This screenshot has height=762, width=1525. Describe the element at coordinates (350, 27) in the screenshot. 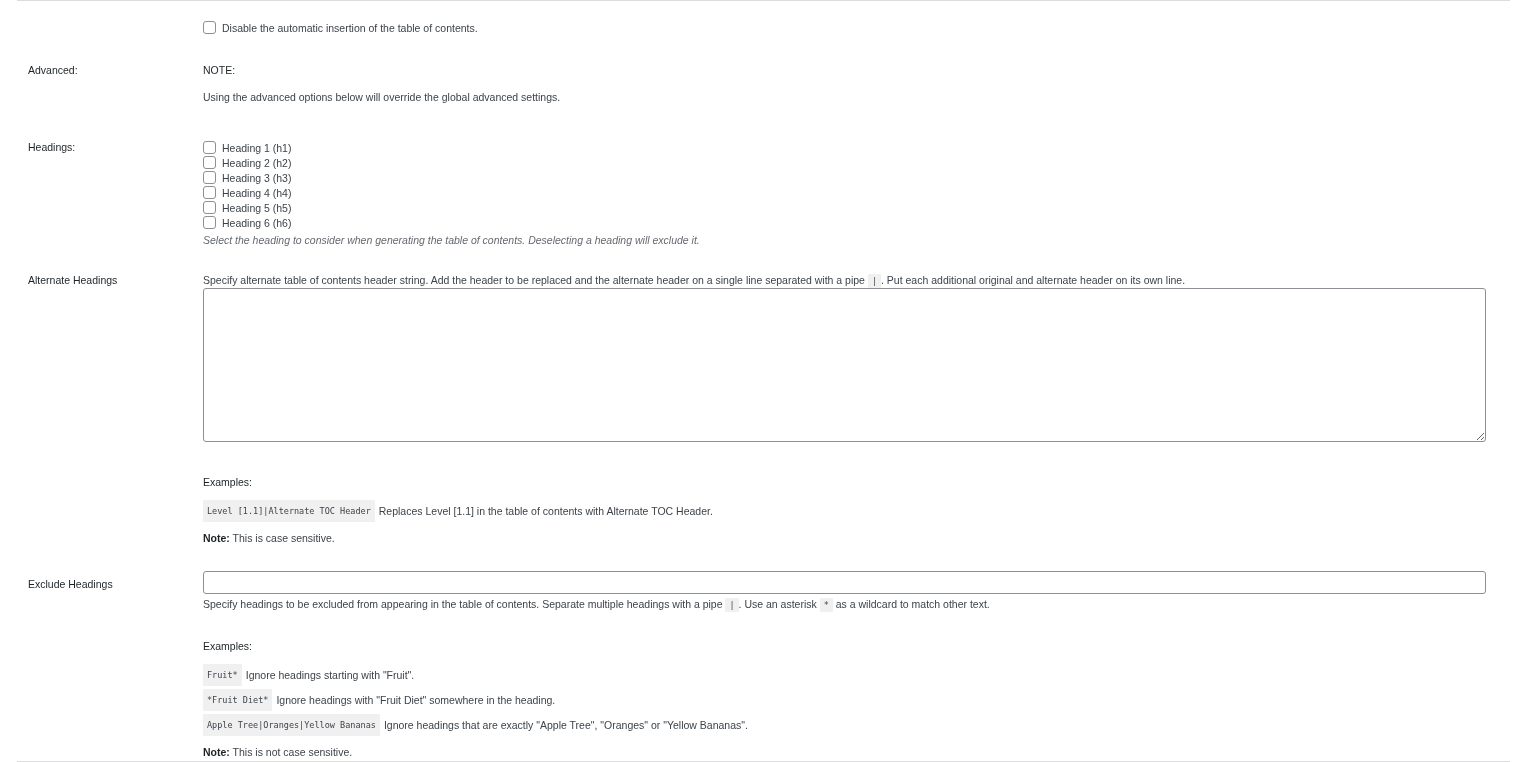

I see `checkbox-label: Disable the automatic insertion of the table of contents.` at that location.